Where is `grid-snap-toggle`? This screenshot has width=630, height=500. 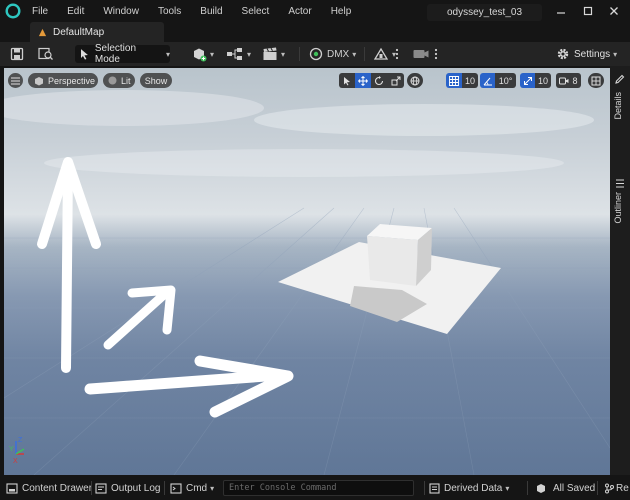
grid-snap-toggle is located at coordinates (454, 80).